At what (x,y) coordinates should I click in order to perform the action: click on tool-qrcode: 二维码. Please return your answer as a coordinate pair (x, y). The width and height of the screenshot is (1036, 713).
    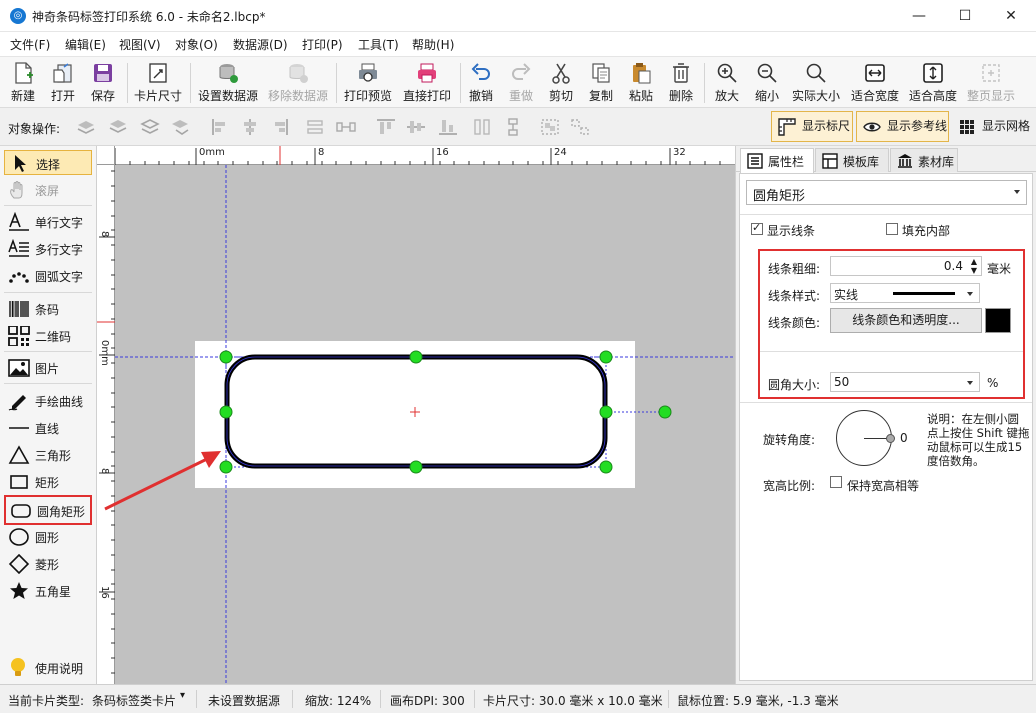
    Looking at the image, I should click on (48, 335).